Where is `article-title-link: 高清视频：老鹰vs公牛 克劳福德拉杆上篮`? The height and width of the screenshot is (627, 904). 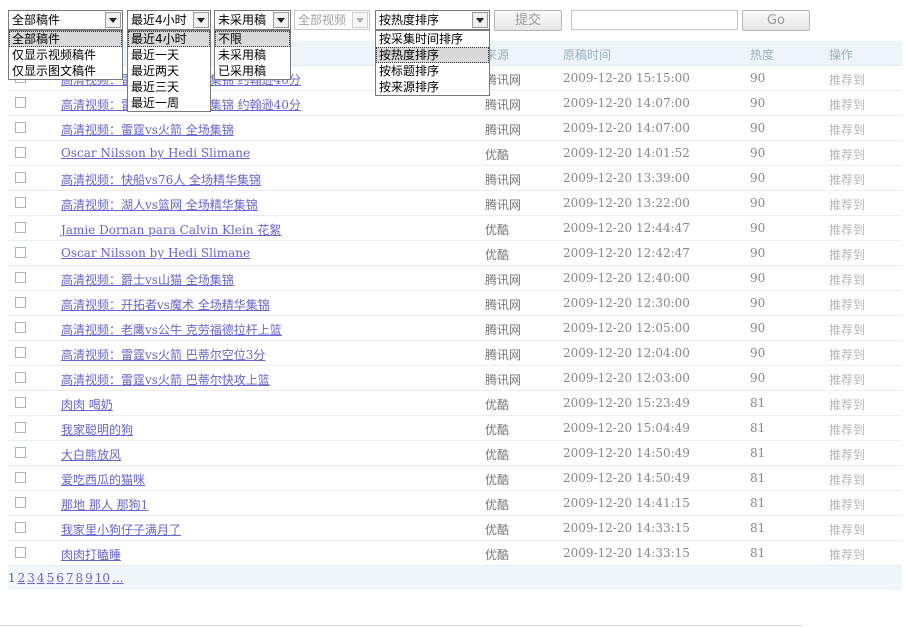 article-title-link: 高清视频：老鹰vs公牛 克劳福德拉杆上篮 is located at coordinates (171, 329).